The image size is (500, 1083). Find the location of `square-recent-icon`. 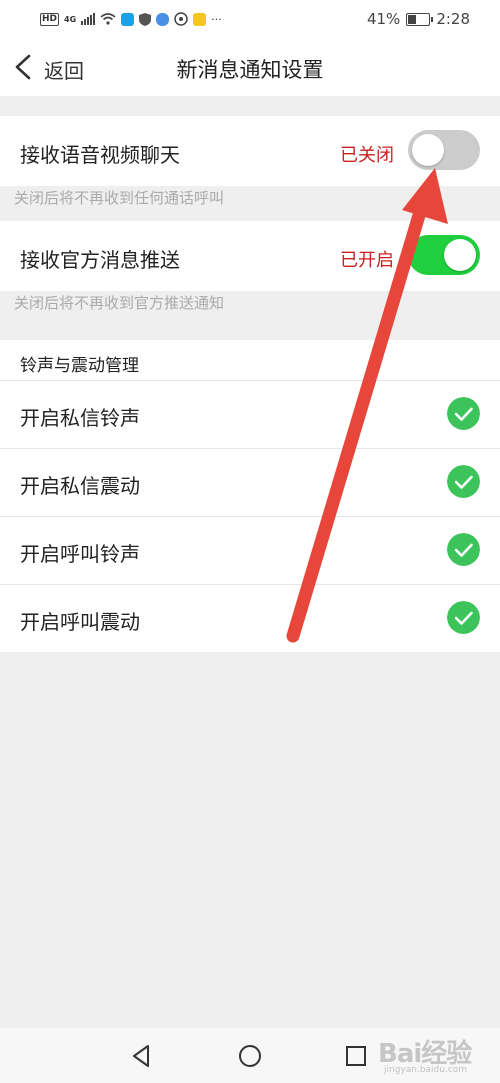

square-recent-icon is located at coordinates (356, 1056).